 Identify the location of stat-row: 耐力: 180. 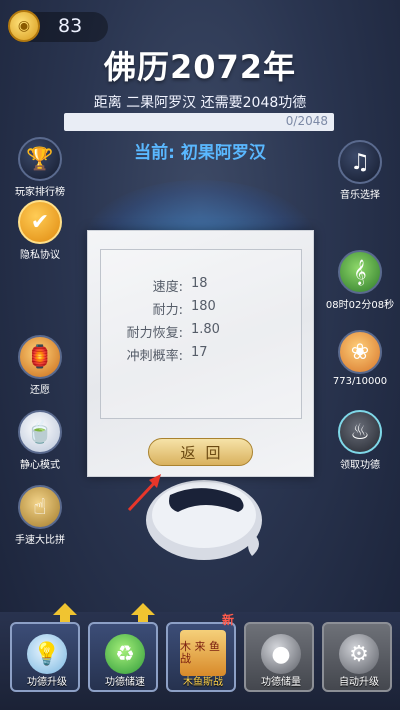
(201, 309).